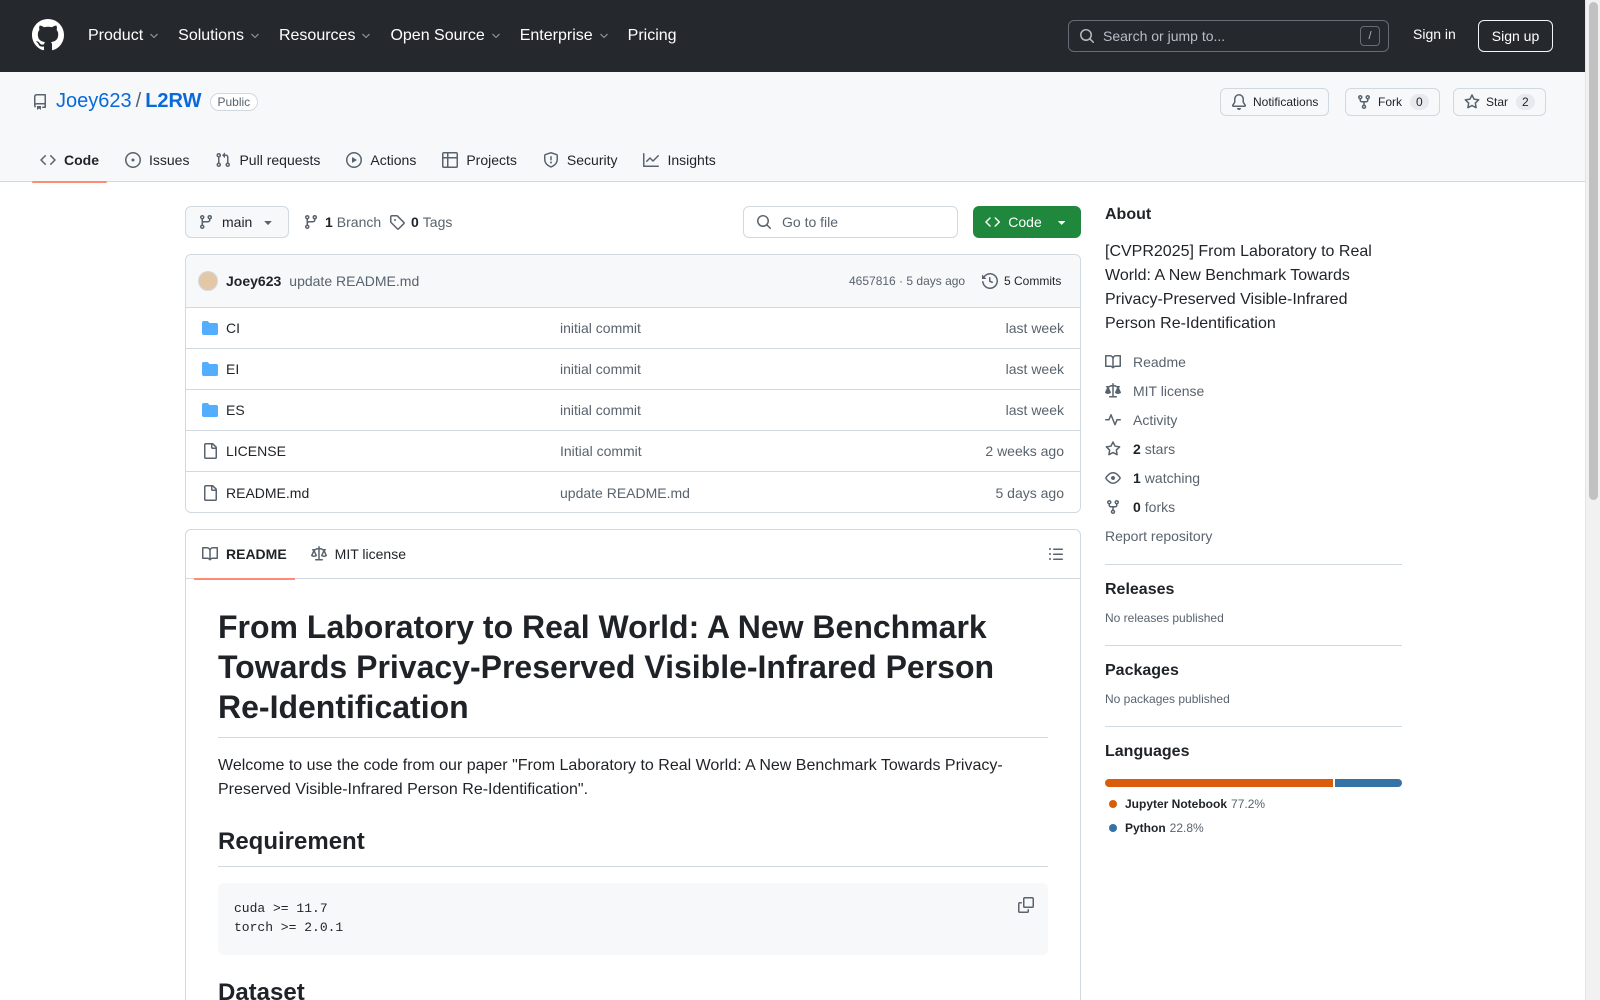 Image resolution: width=1600 pixels, height=1000 pixels. What do you see at coordinates (1056, 554) in the screenshot?
I see `list-unordered-icon` at bounding box center [1056, 554].